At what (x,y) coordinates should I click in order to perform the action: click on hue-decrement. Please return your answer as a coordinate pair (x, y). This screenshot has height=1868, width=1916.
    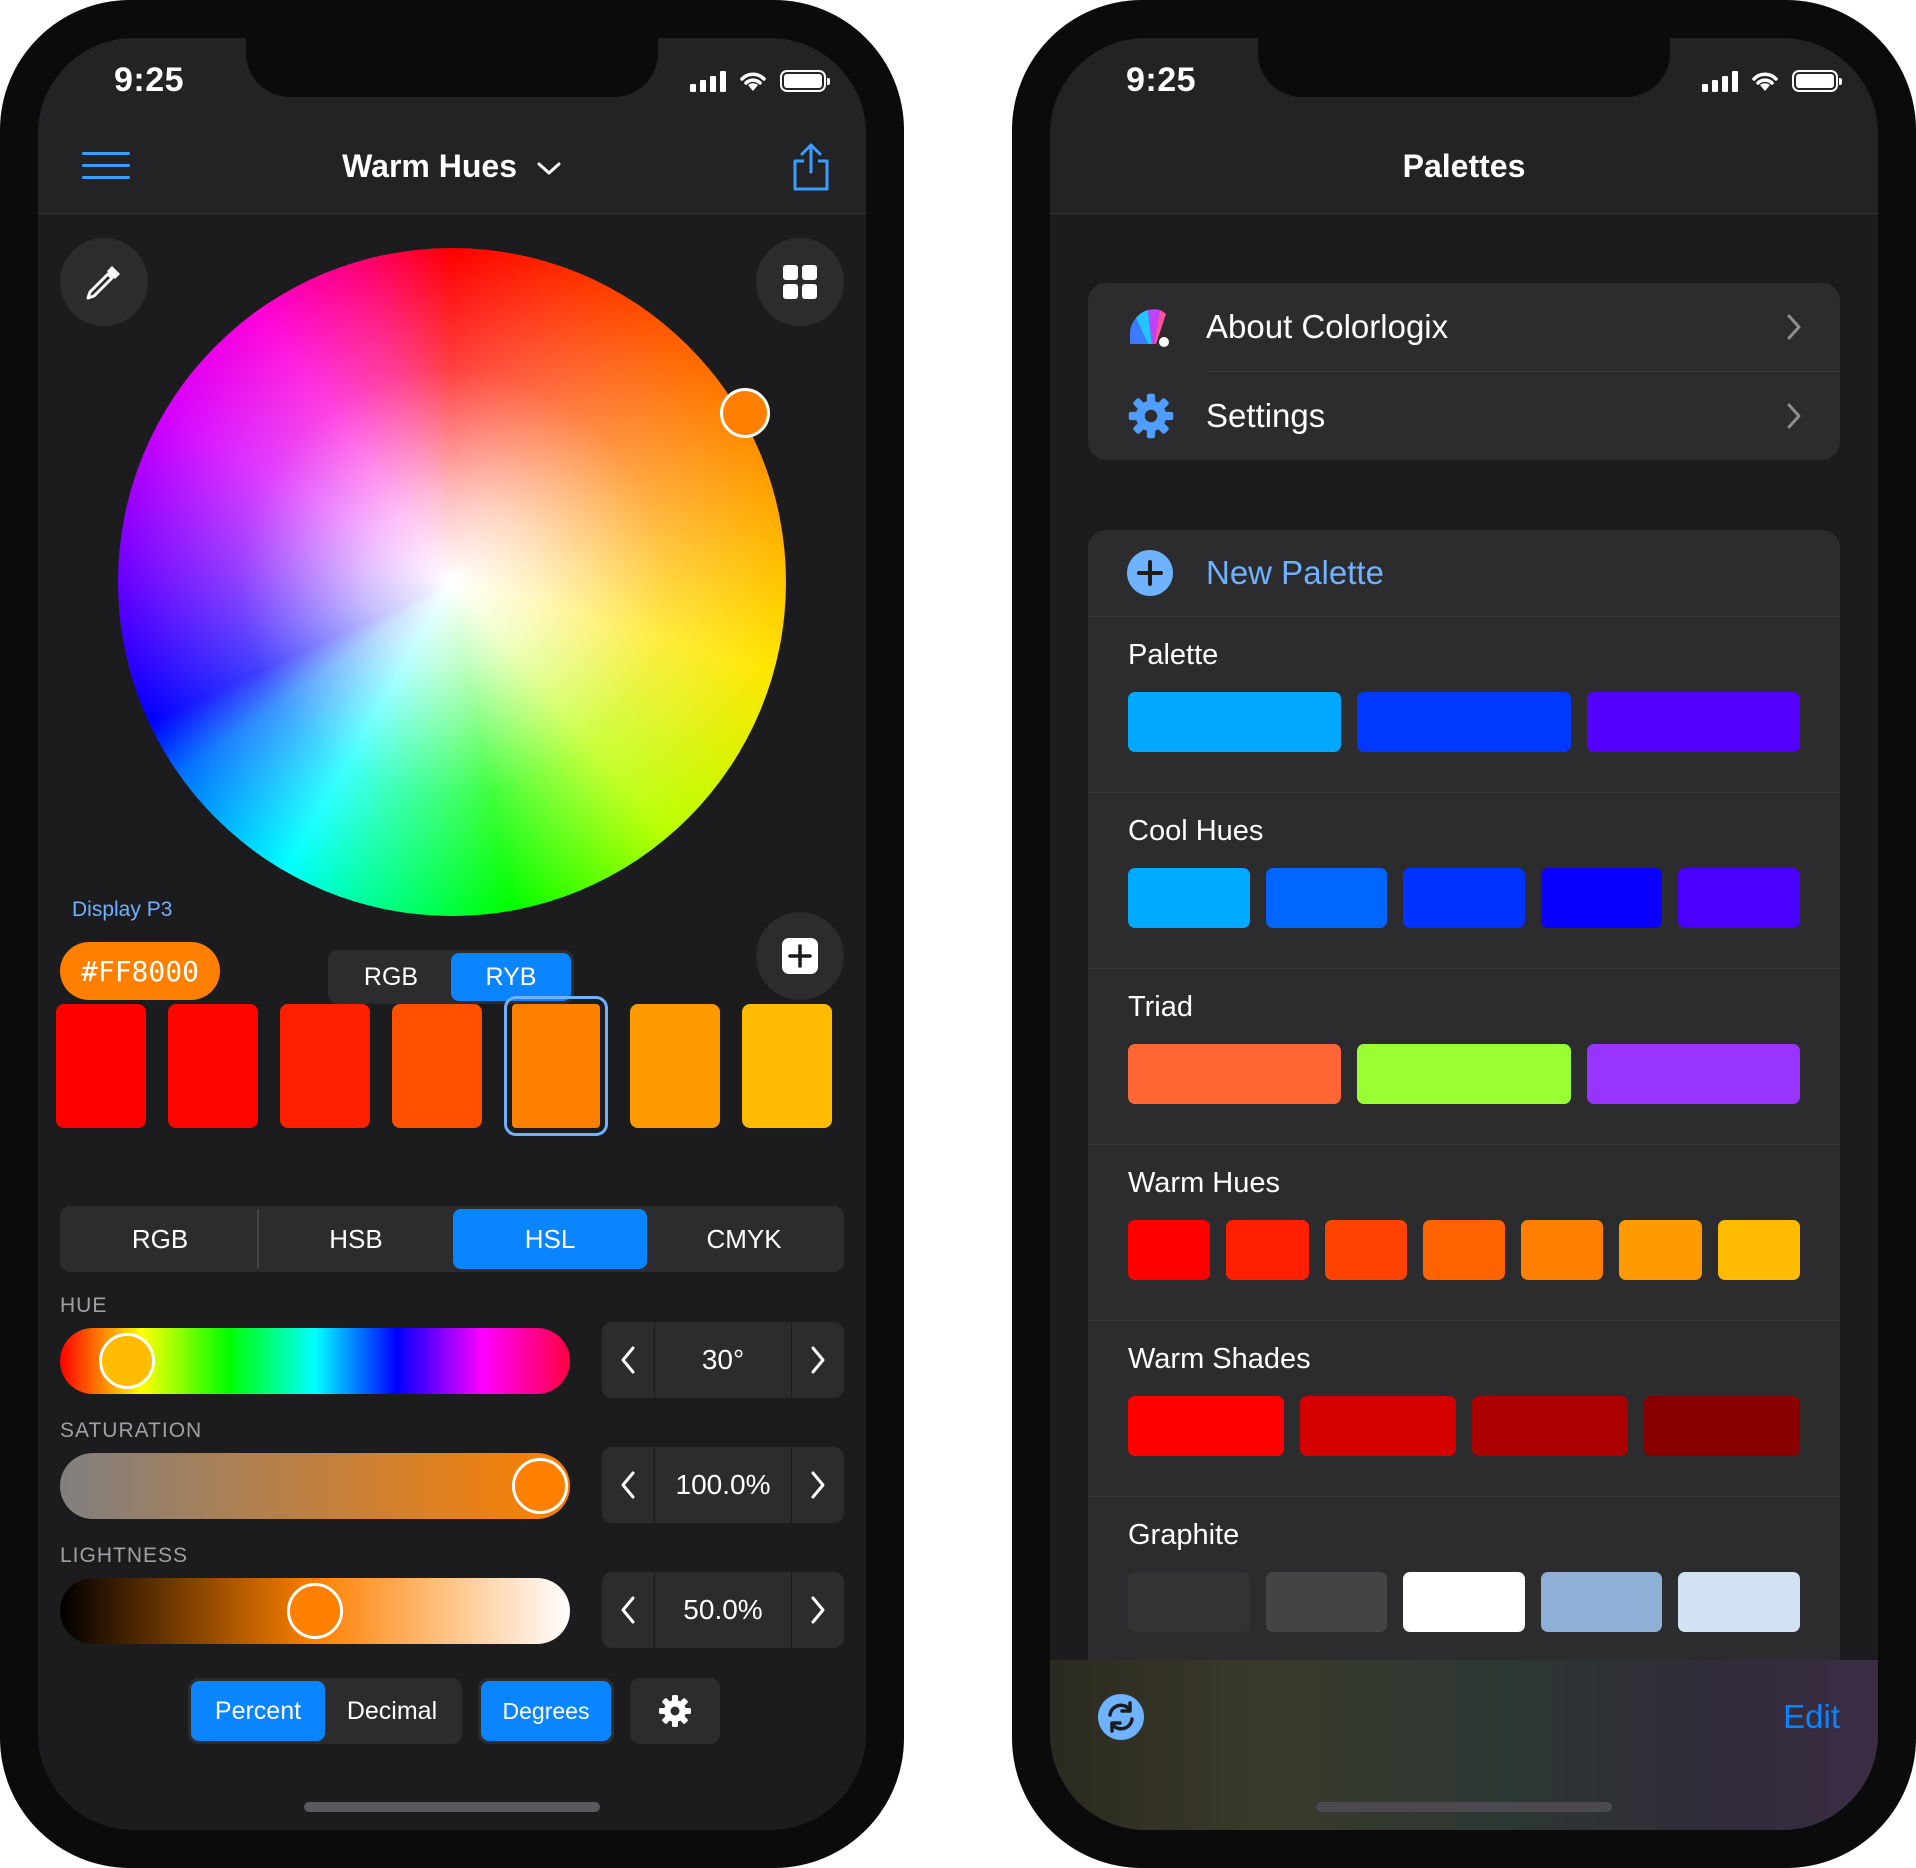
    Looking at the image, I should click on (628, 1360).